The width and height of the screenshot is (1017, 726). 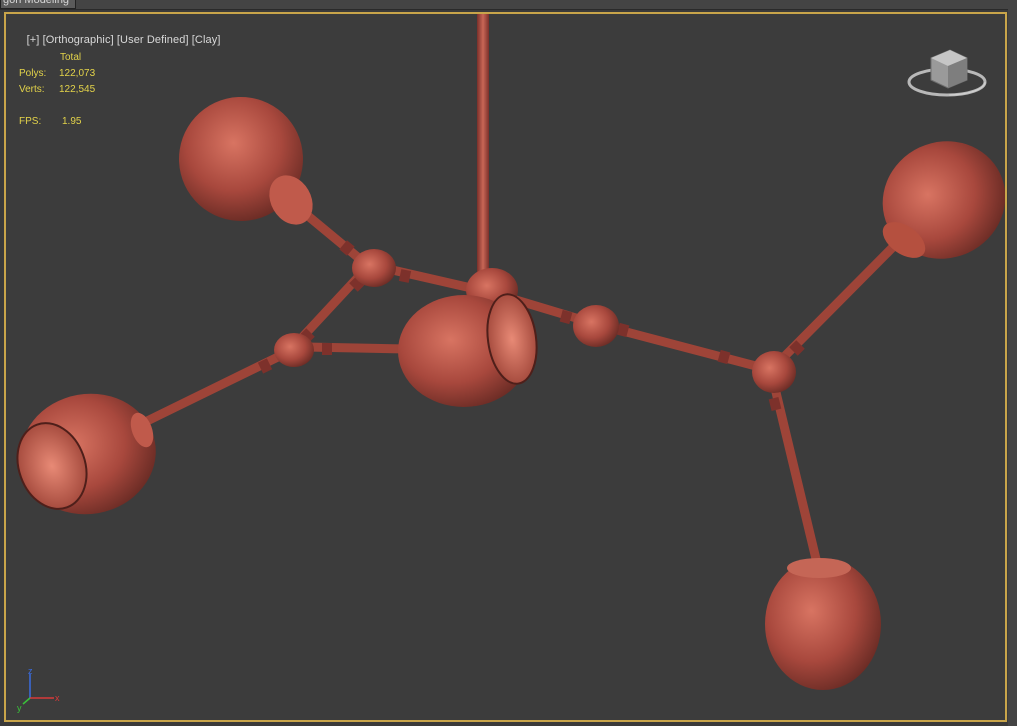 I want to click on stats-header: Total, so click(x=71, y=57).